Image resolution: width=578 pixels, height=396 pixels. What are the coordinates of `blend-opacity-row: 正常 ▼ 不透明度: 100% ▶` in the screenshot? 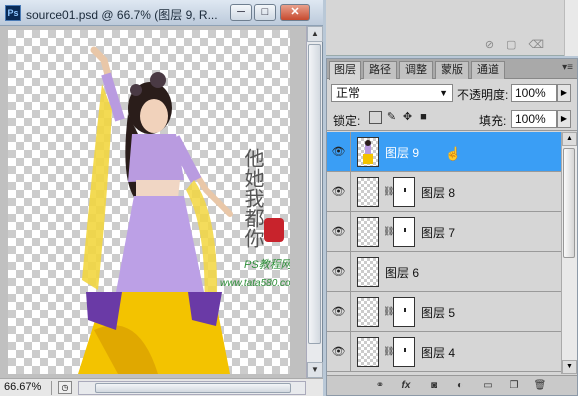 It's located at (452, 93).